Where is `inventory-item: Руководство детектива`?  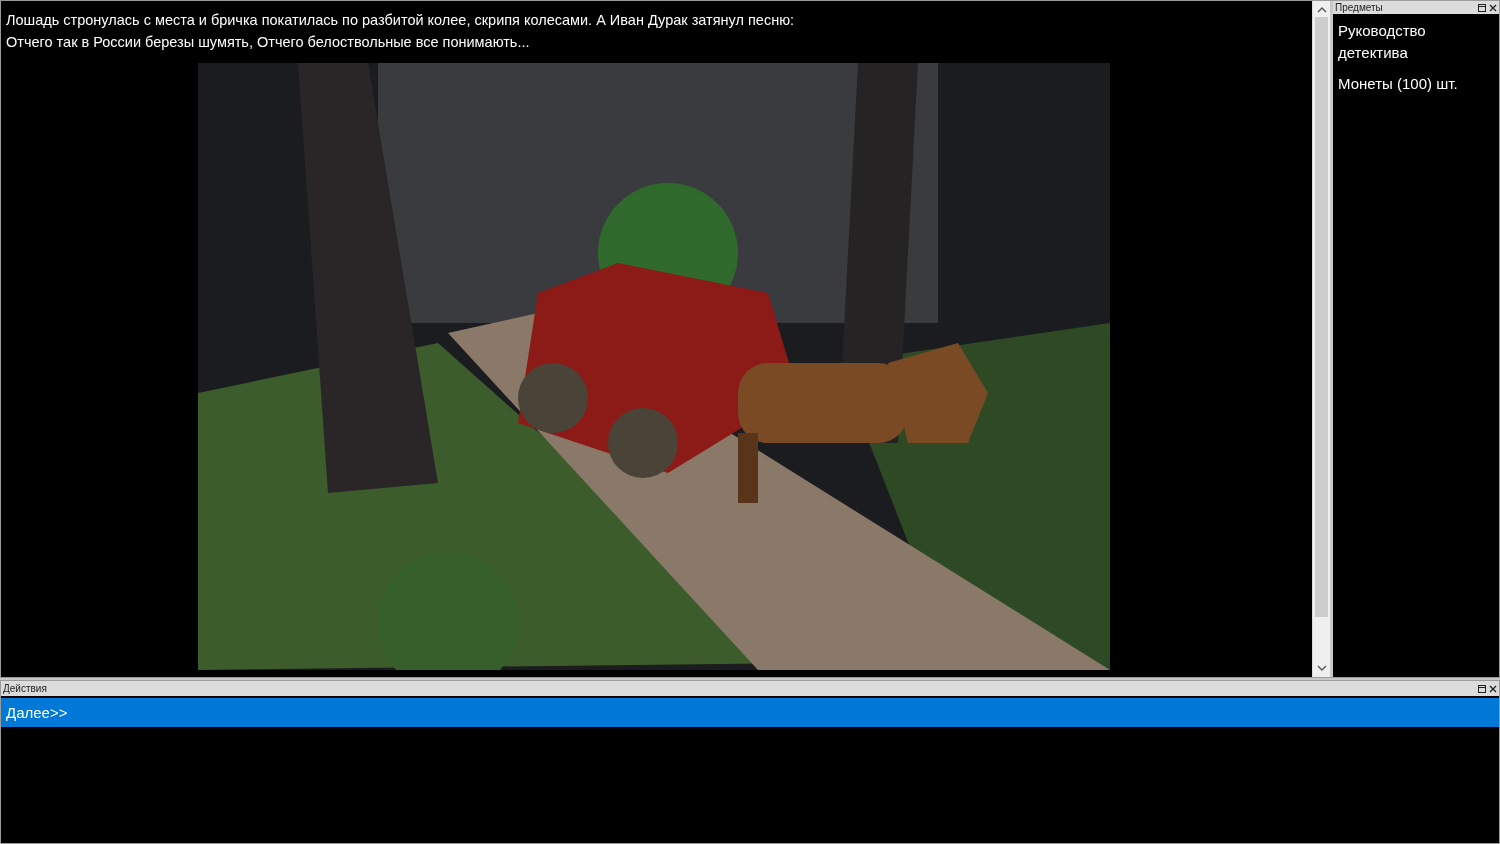 inventory-item: Руководство детектива is located at coordinates (1408, 42).